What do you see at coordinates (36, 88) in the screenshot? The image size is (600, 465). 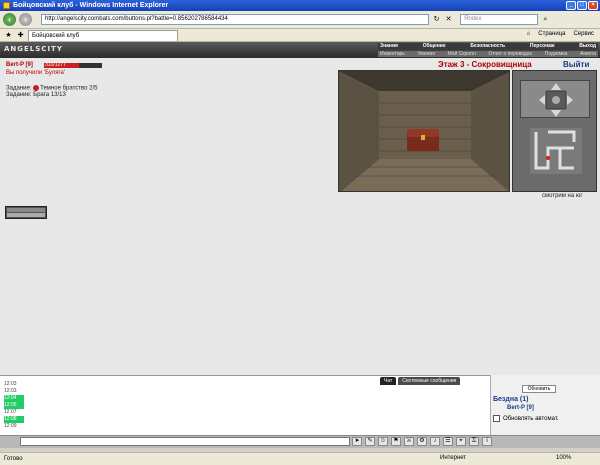 I see `quest-icon` at bounding box center [36, 88].